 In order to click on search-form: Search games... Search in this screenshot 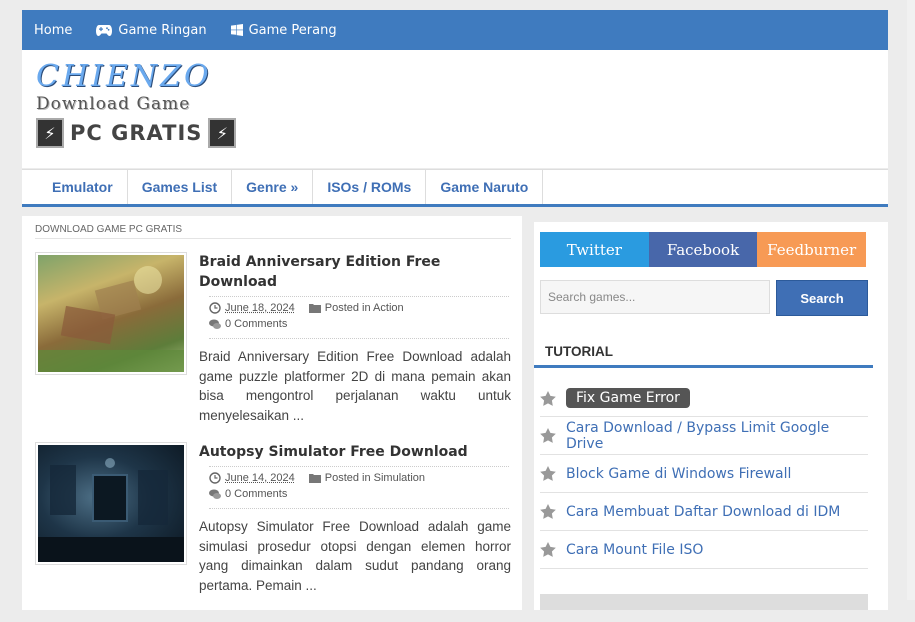, I will do `click(705, 298)`.